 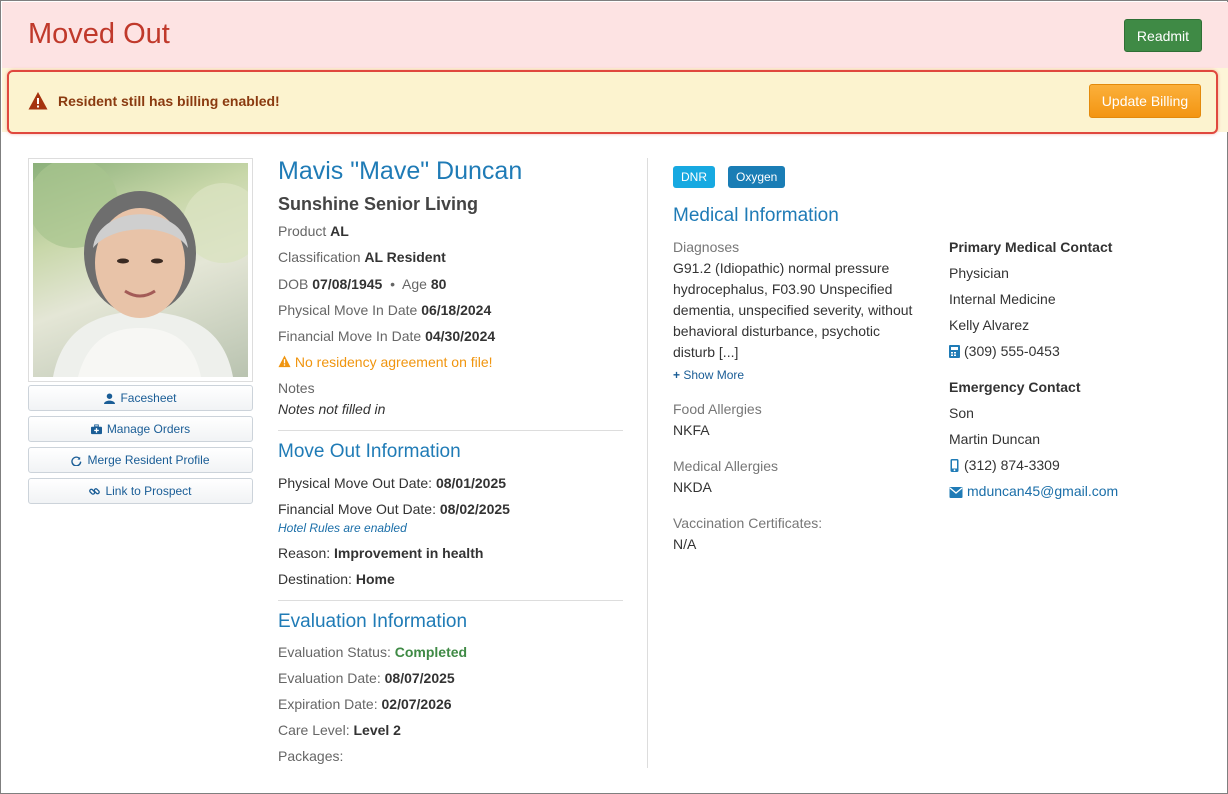 What do you see at coordinates (339, 730) in the screenshot?
I see `care-level-row: Care Level: Level 2` at bounding box center [339, 730].